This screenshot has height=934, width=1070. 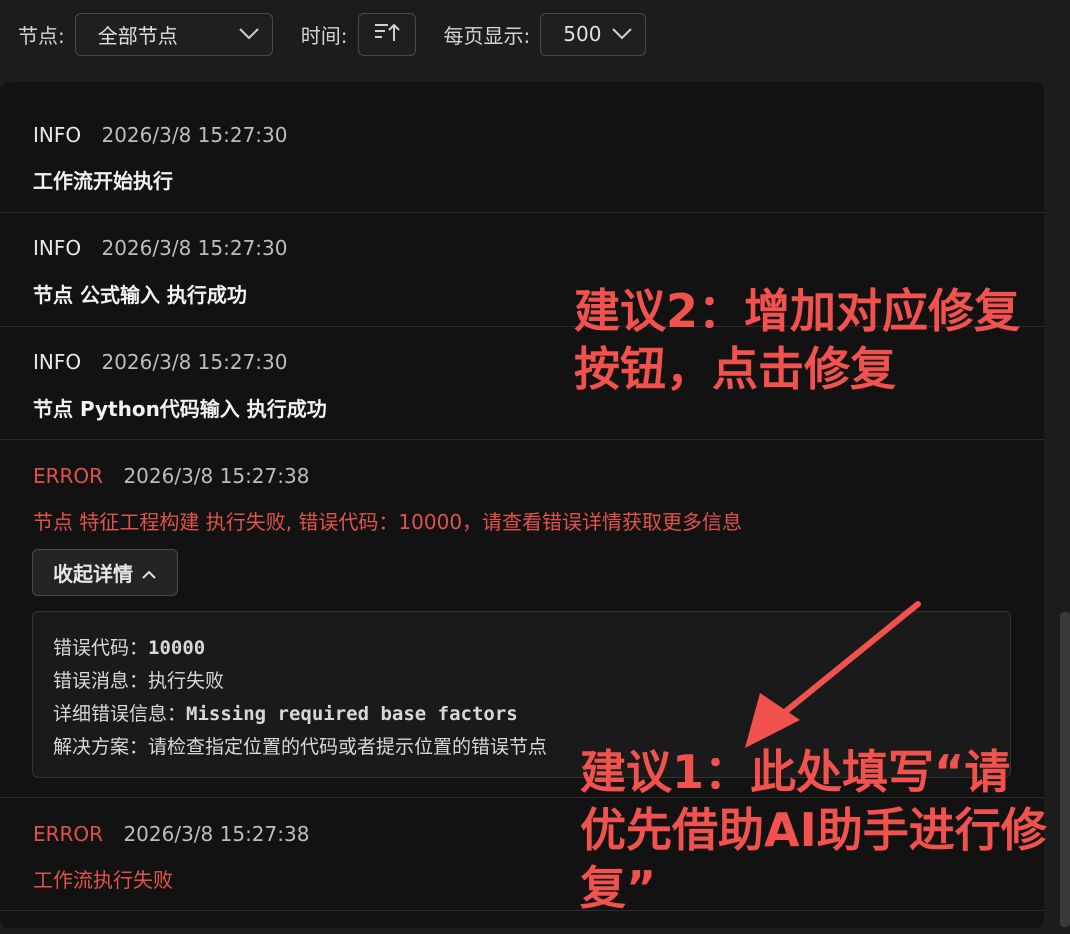 What do you see at coordinates (813, 830) in the screenshot?
I see `suggestion-1-annotation: 建议1：此处填写“请 优先借助AI助手进行修 复”` at bounding box center [813, 830].